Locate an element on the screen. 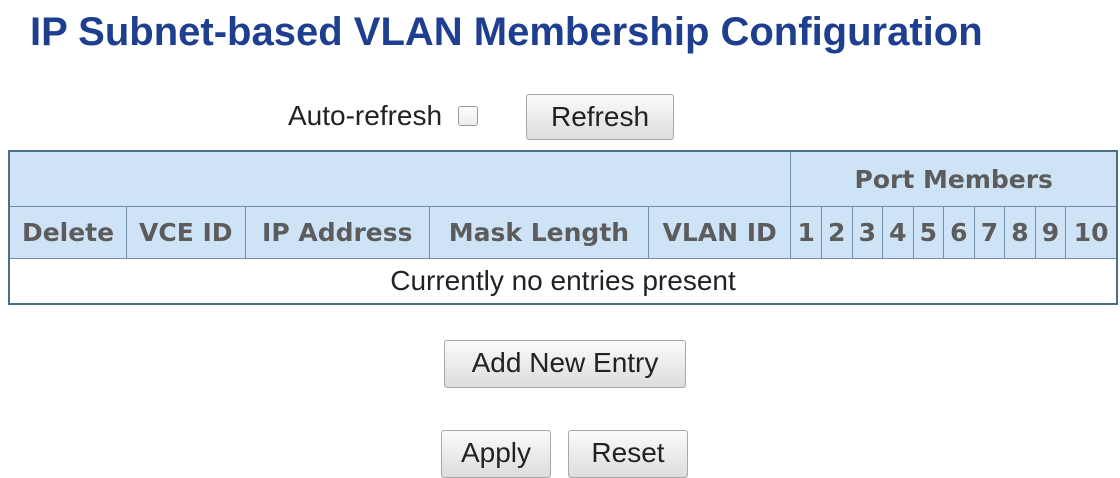 The image size is (1120, 478). reset-button: Reset is located at coordinates (628, 454).